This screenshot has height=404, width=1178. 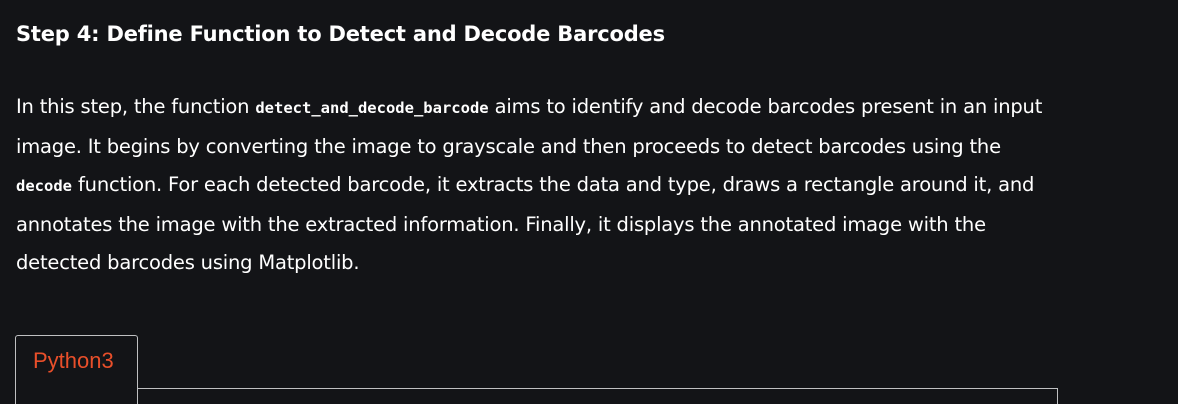 I want to click on inline-code-decode: decode, so click(x=44, y=186).